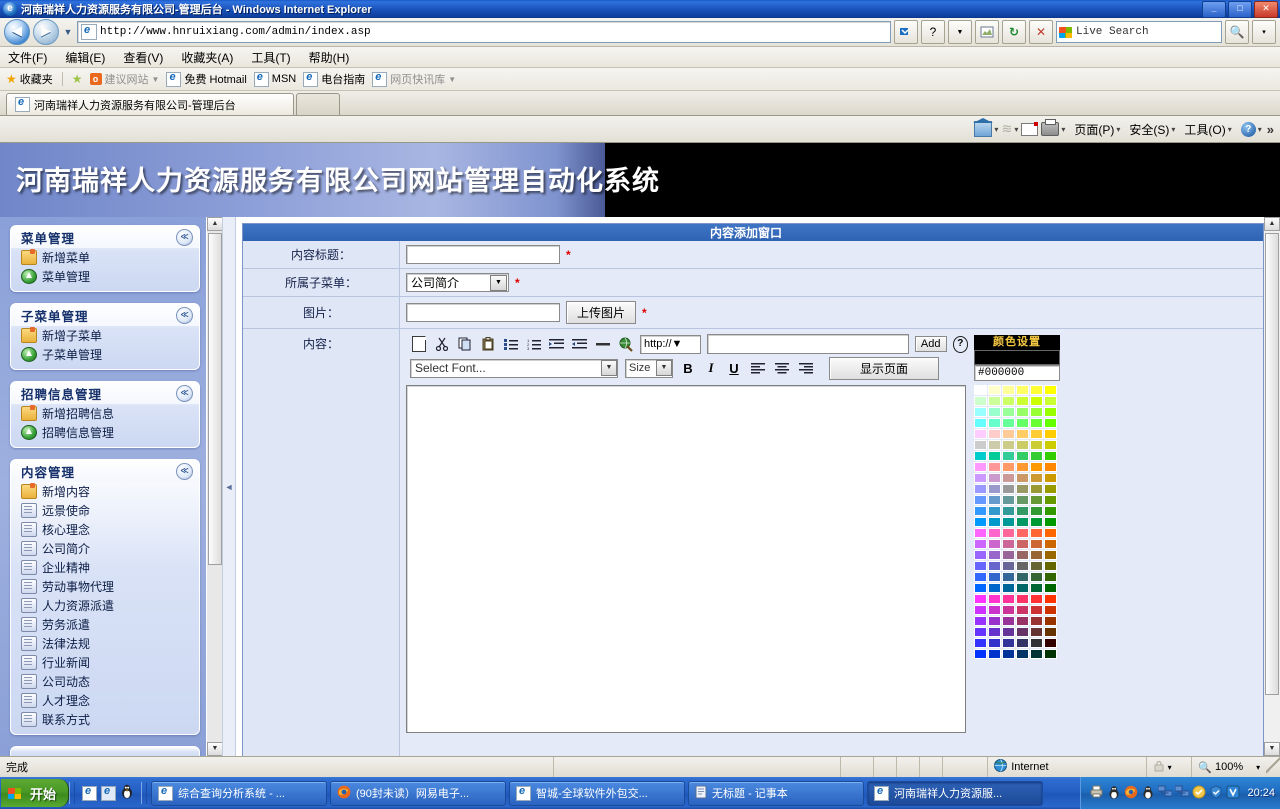 The image size is (1280, 809). I want to click on sidebar-item-add-content: 新增内容, so click(105, 491).